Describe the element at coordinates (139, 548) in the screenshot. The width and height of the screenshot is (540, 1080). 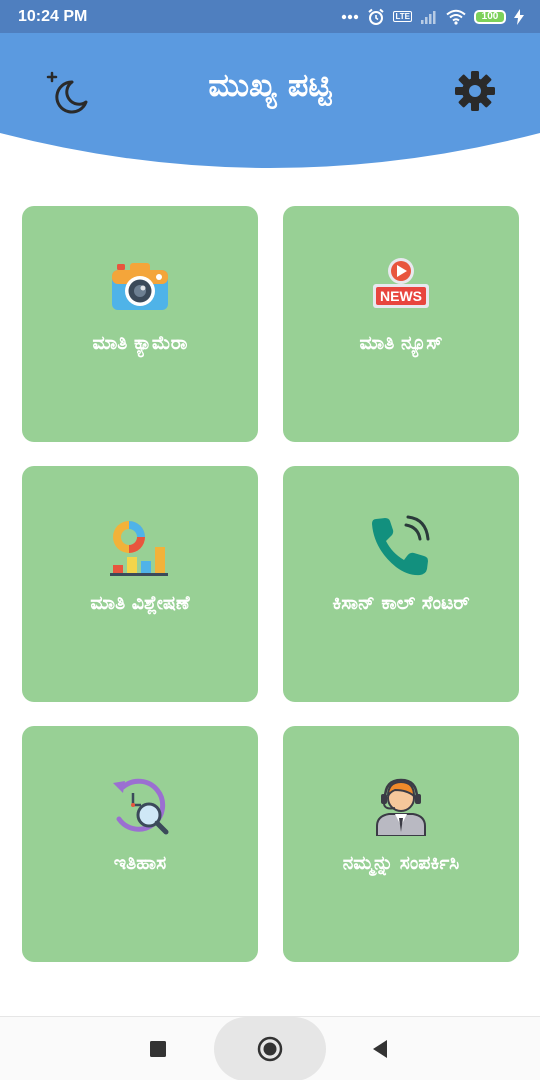
I see `analytics-icon` at that location.